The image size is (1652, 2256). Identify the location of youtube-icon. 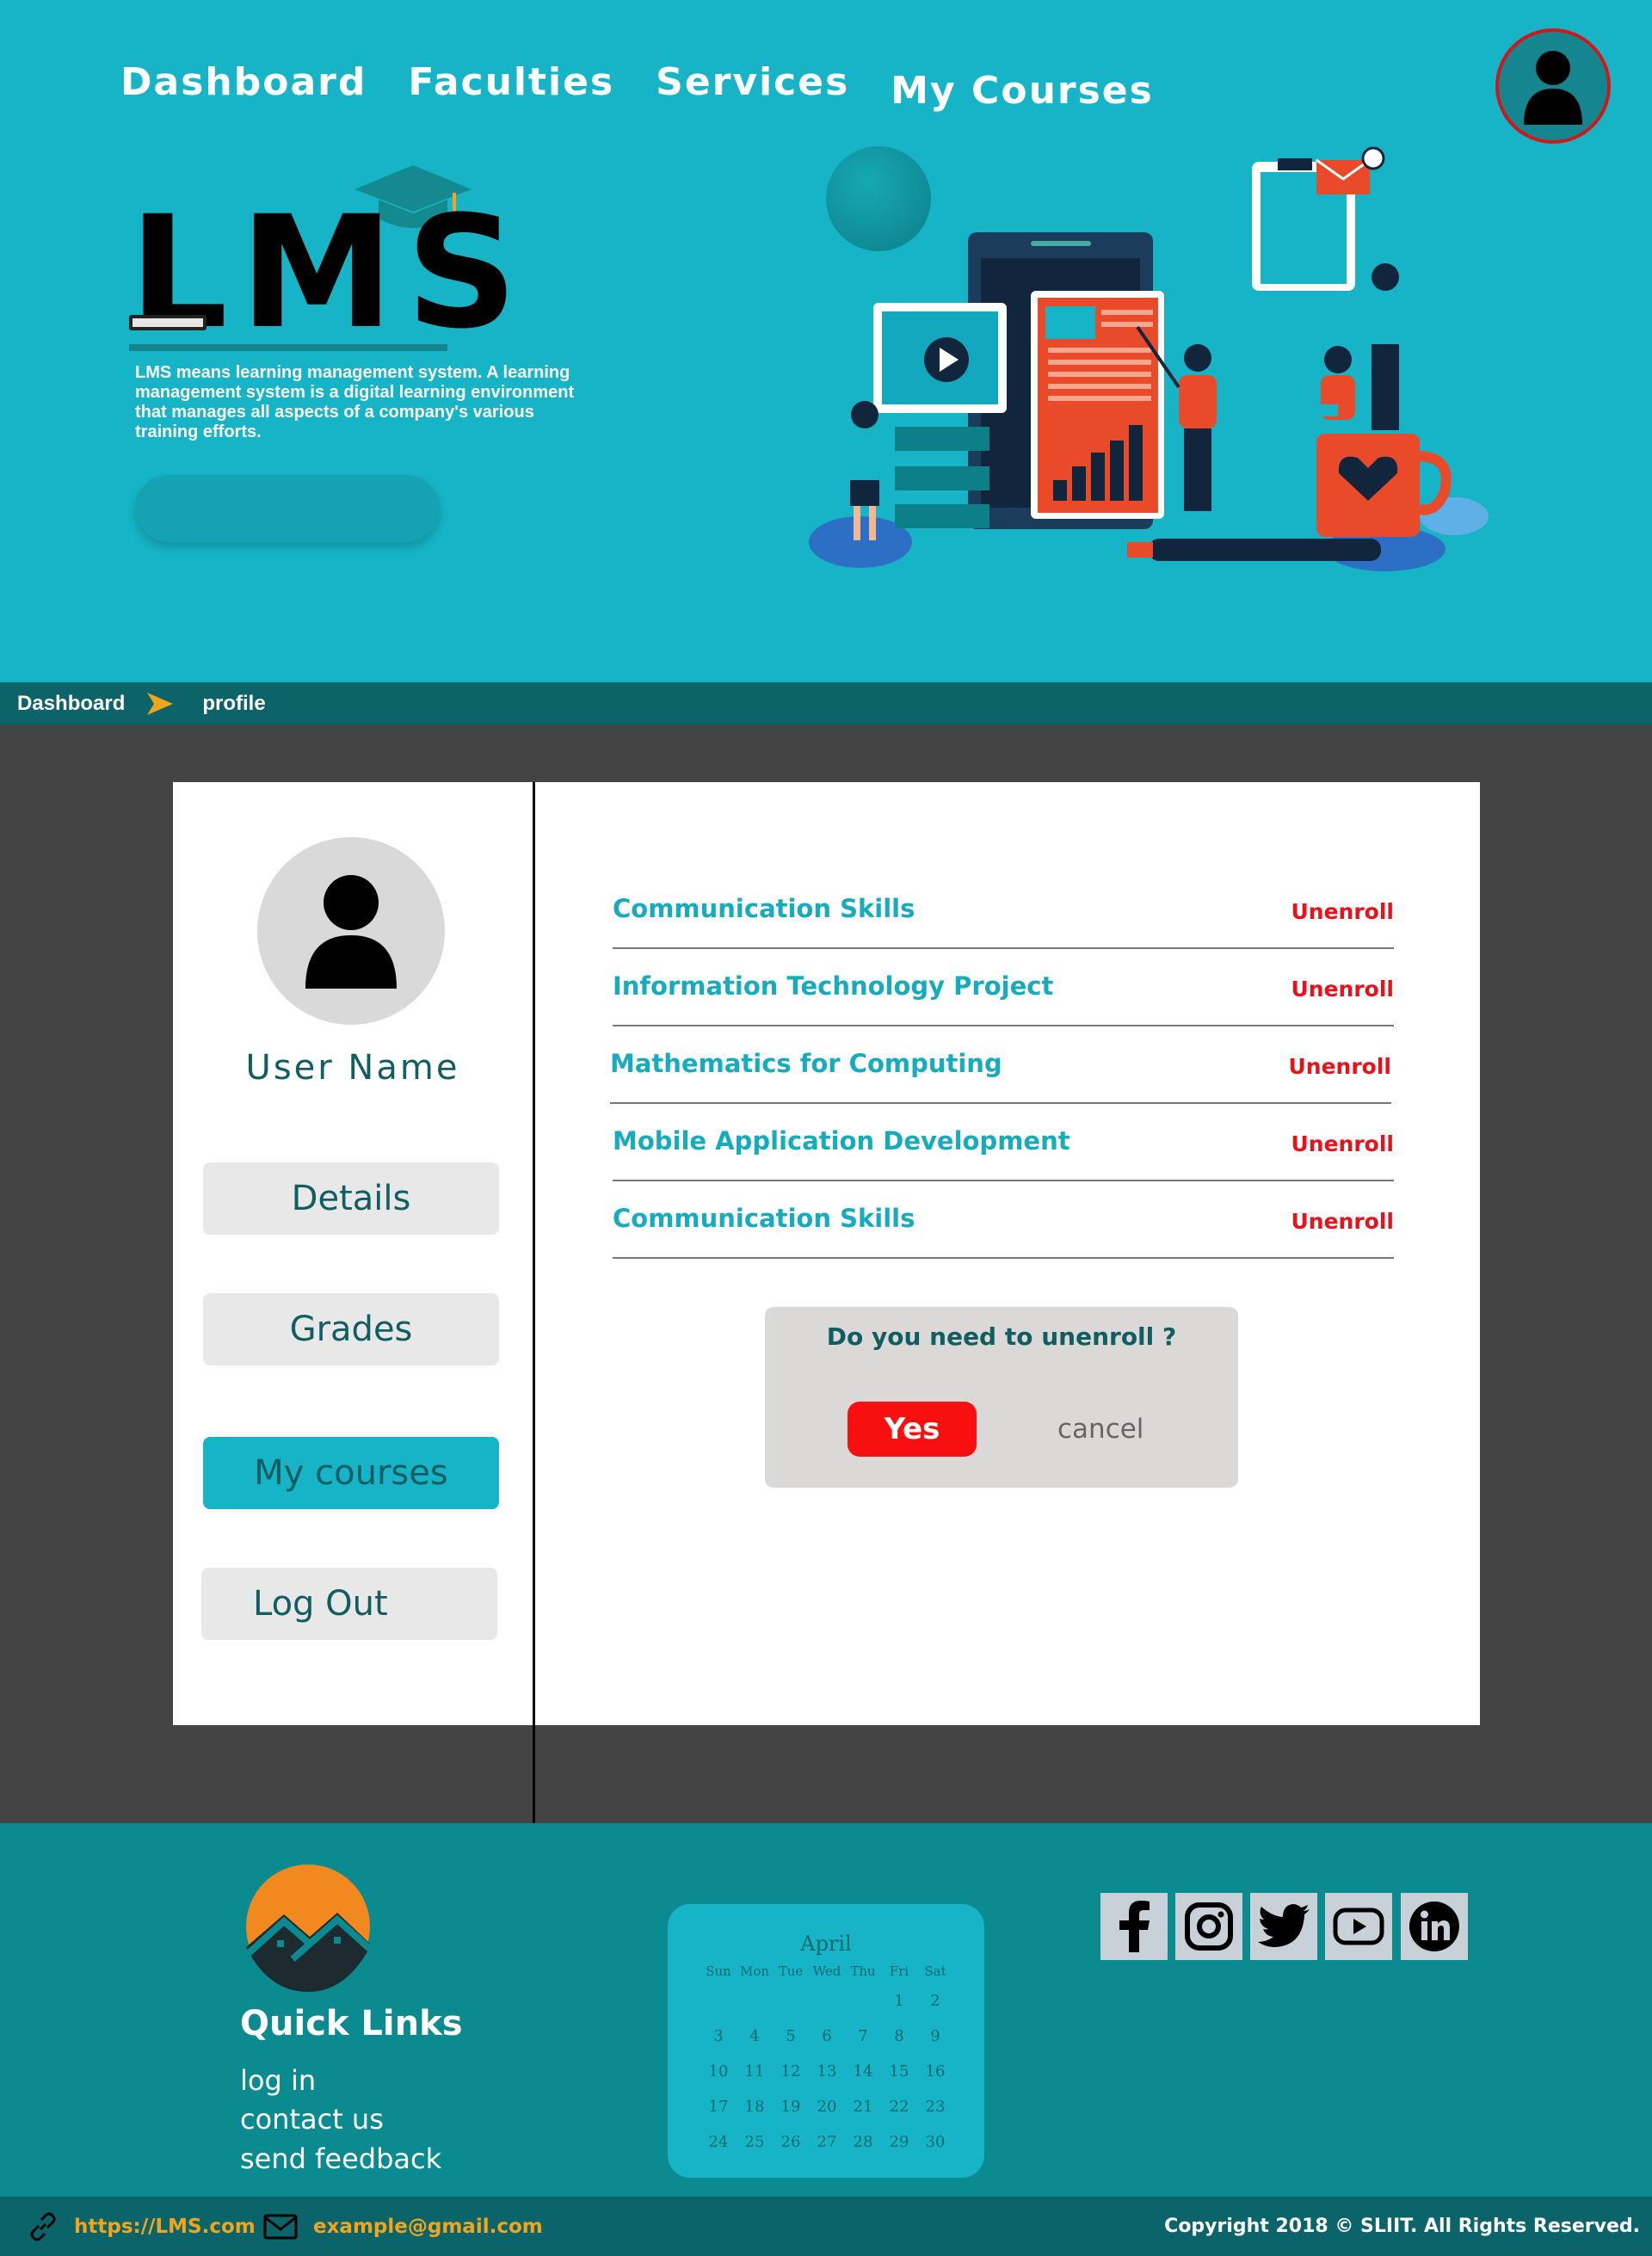
(1358, 1926).